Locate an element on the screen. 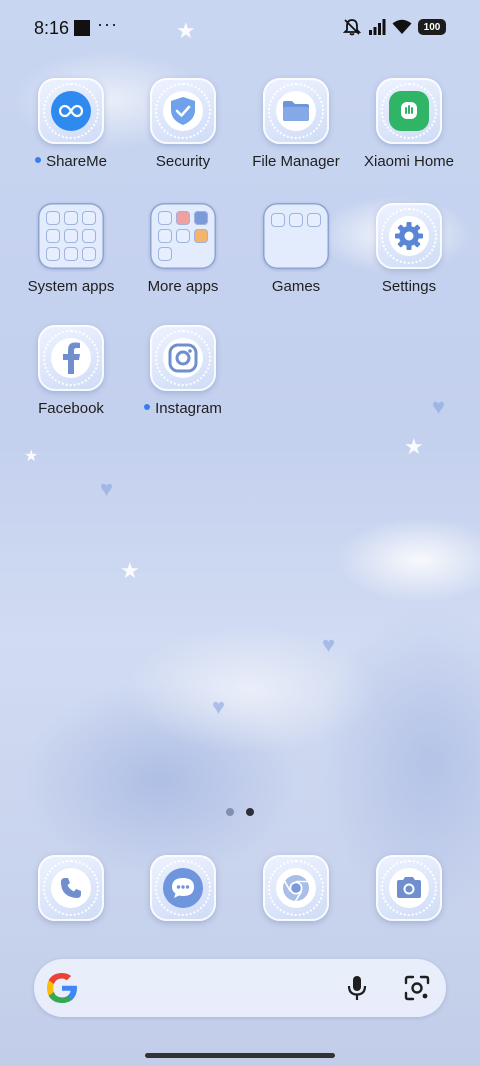 This screenshot has height=1066, width=480. app-settings: Settings is located at coordinates (409, 249).